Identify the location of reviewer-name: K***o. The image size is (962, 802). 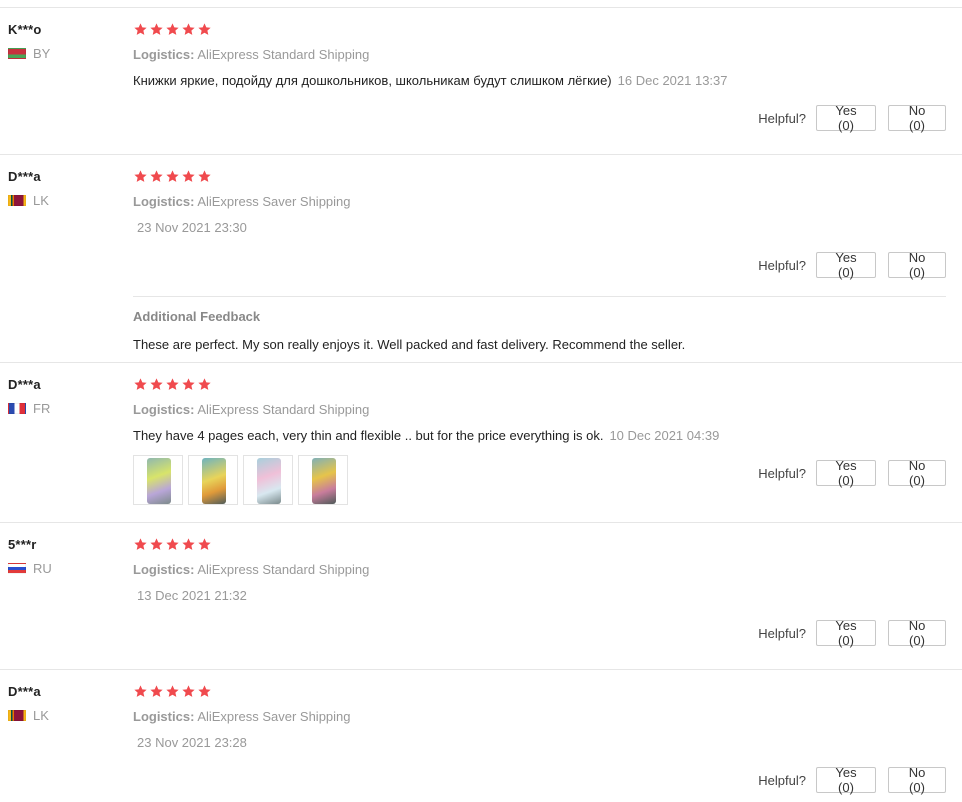
(25, 29).